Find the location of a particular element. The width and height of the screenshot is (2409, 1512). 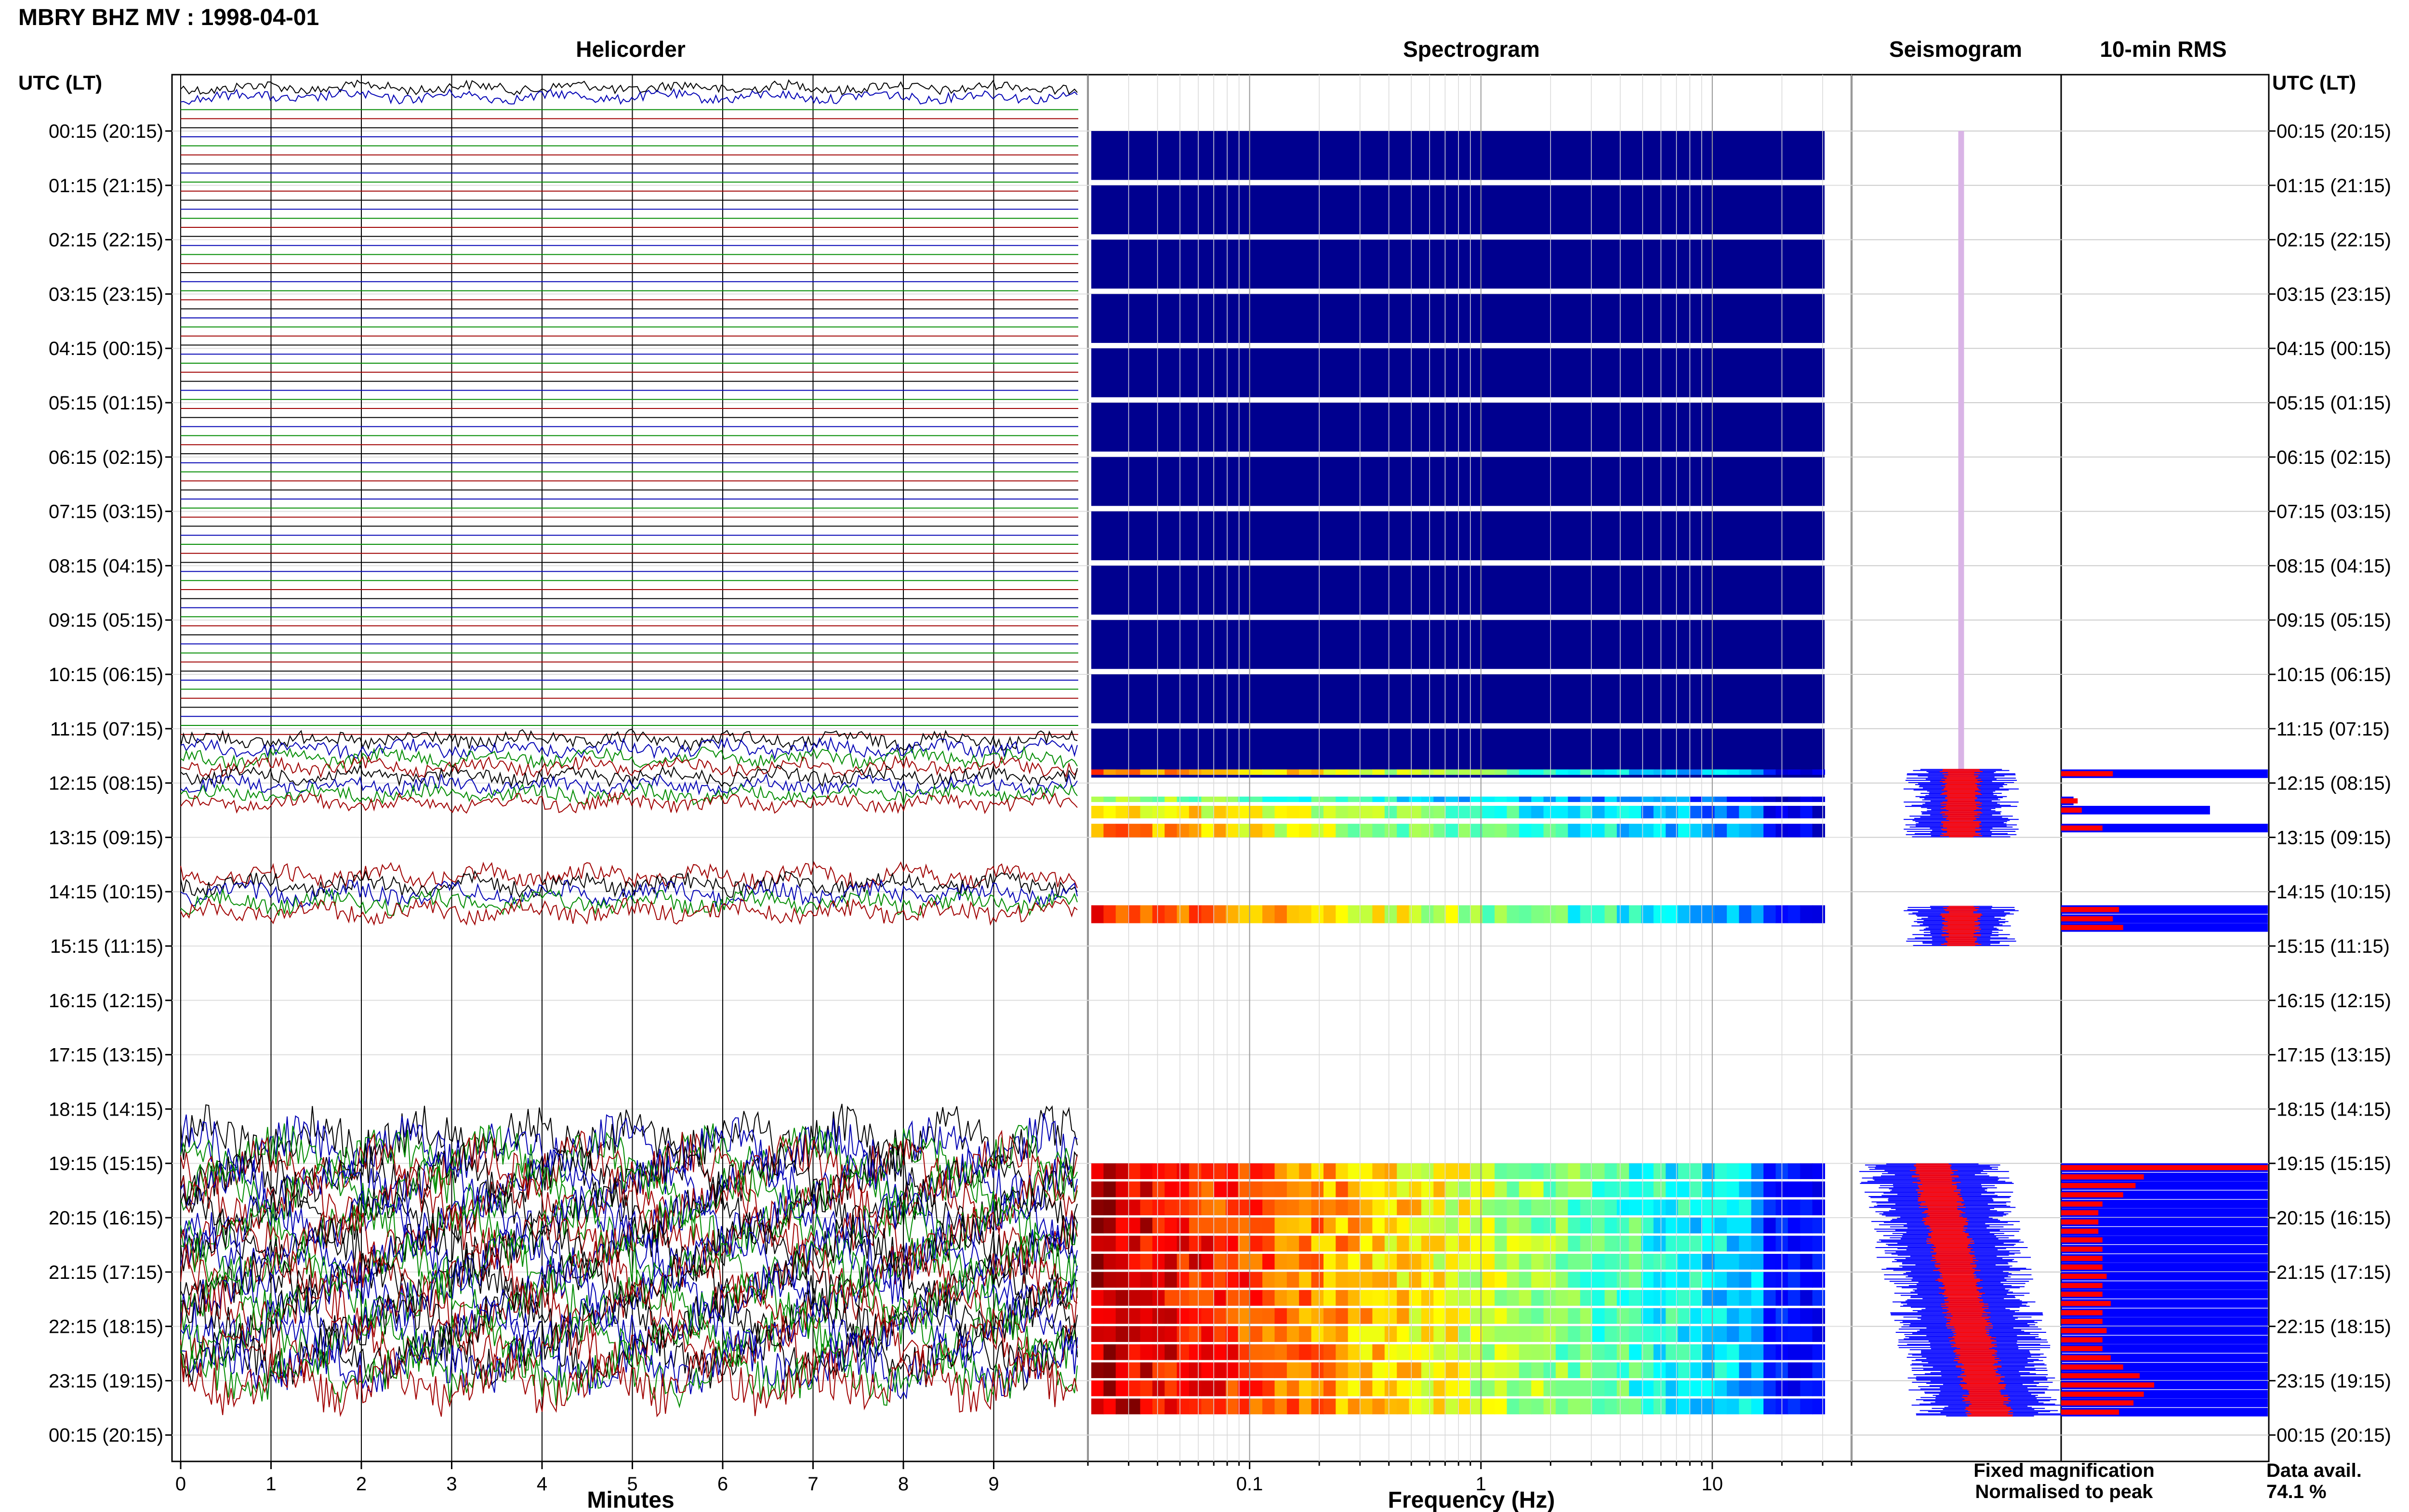

time-tick-label-right: 05:15 (01:15) is located at coordinates (2334, 403).